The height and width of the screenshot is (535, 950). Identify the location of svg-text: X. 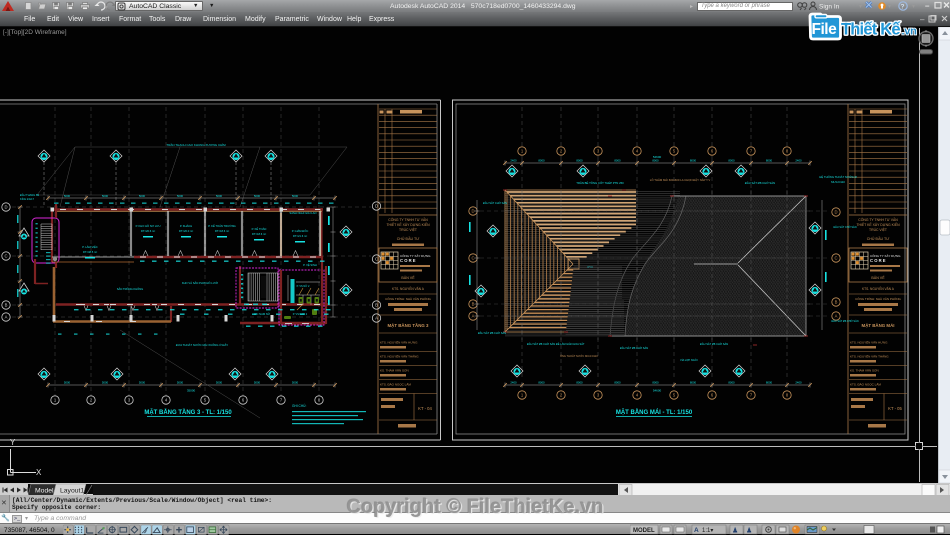
(39, 472).